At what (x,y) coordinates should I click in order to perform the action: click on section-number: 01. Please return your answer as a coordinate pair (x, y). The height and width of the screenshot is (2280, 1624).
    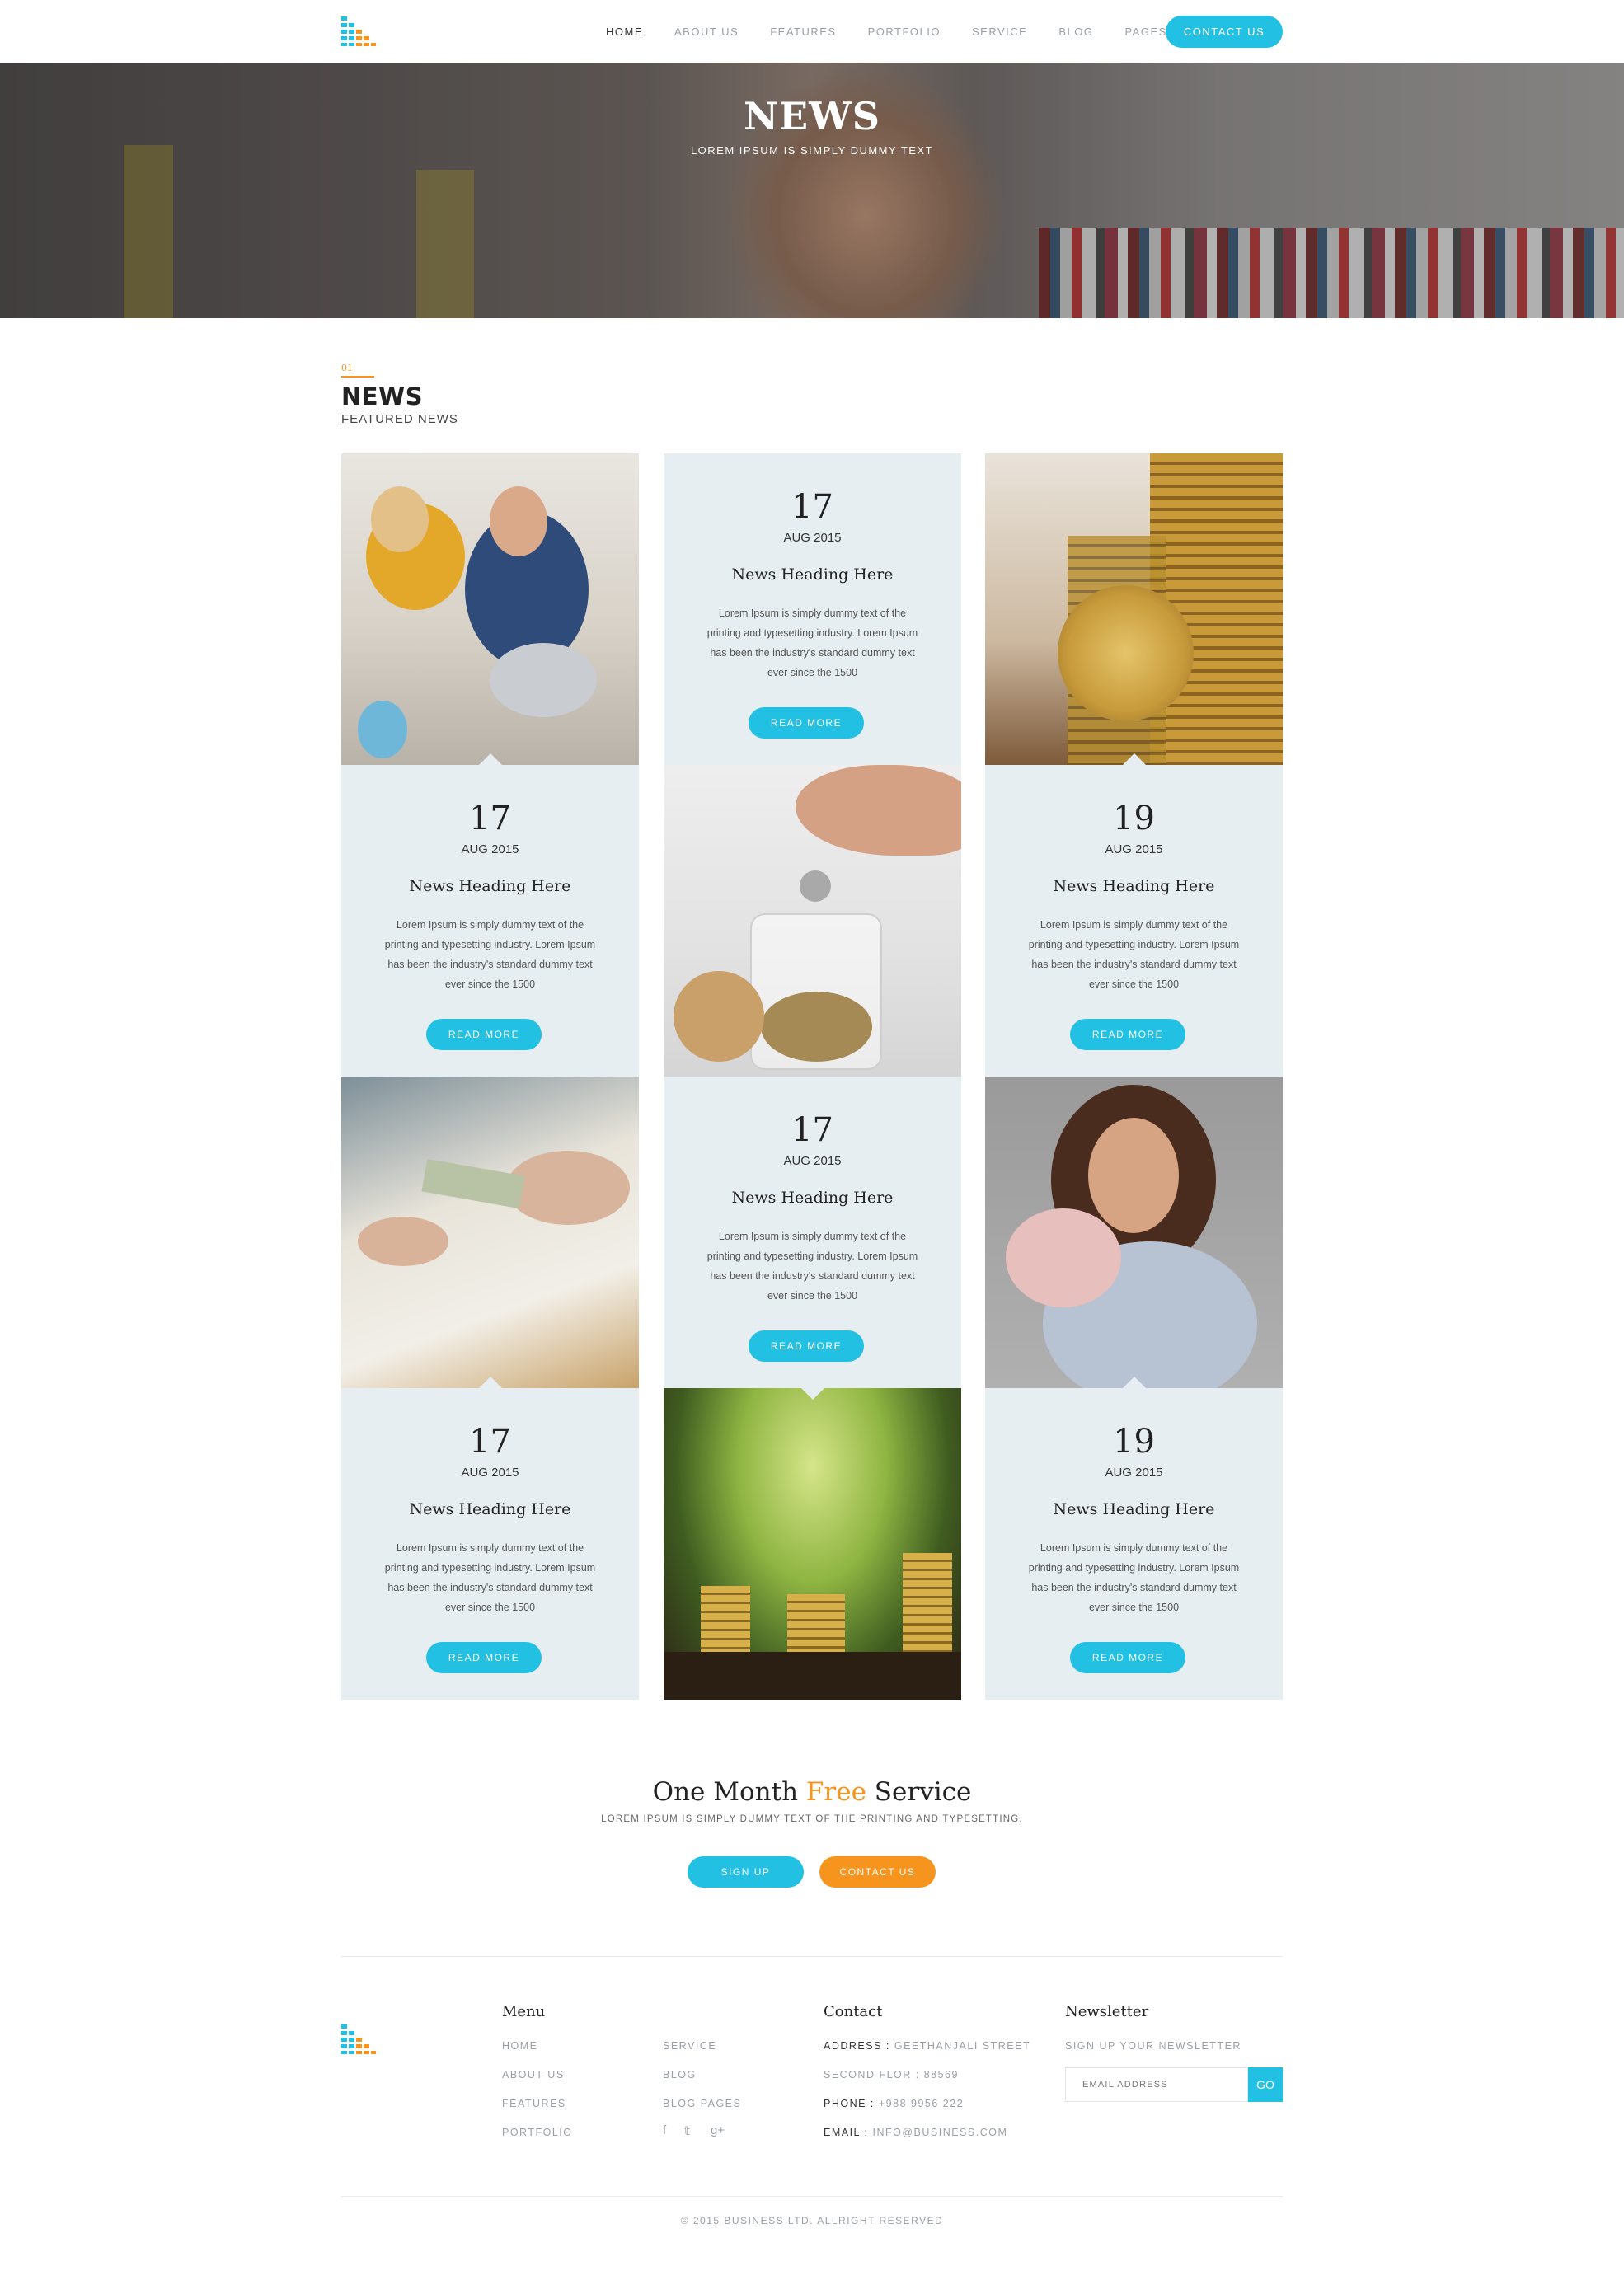
    Looking at the image, I should click on (347, 368).